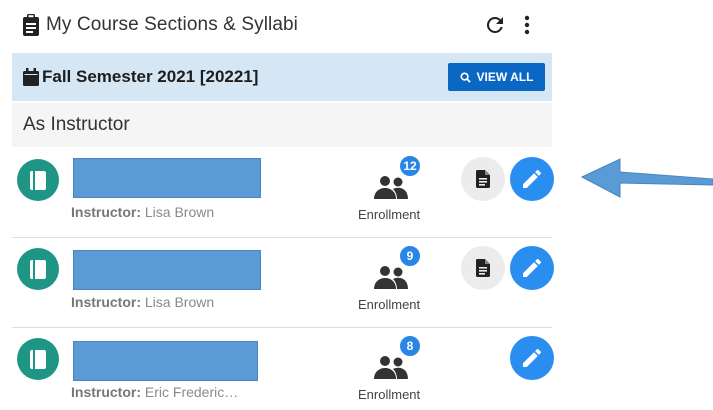 The height and width of the screenshot is (410, 713). I want to click on refresh-icon, so click(495, 25).